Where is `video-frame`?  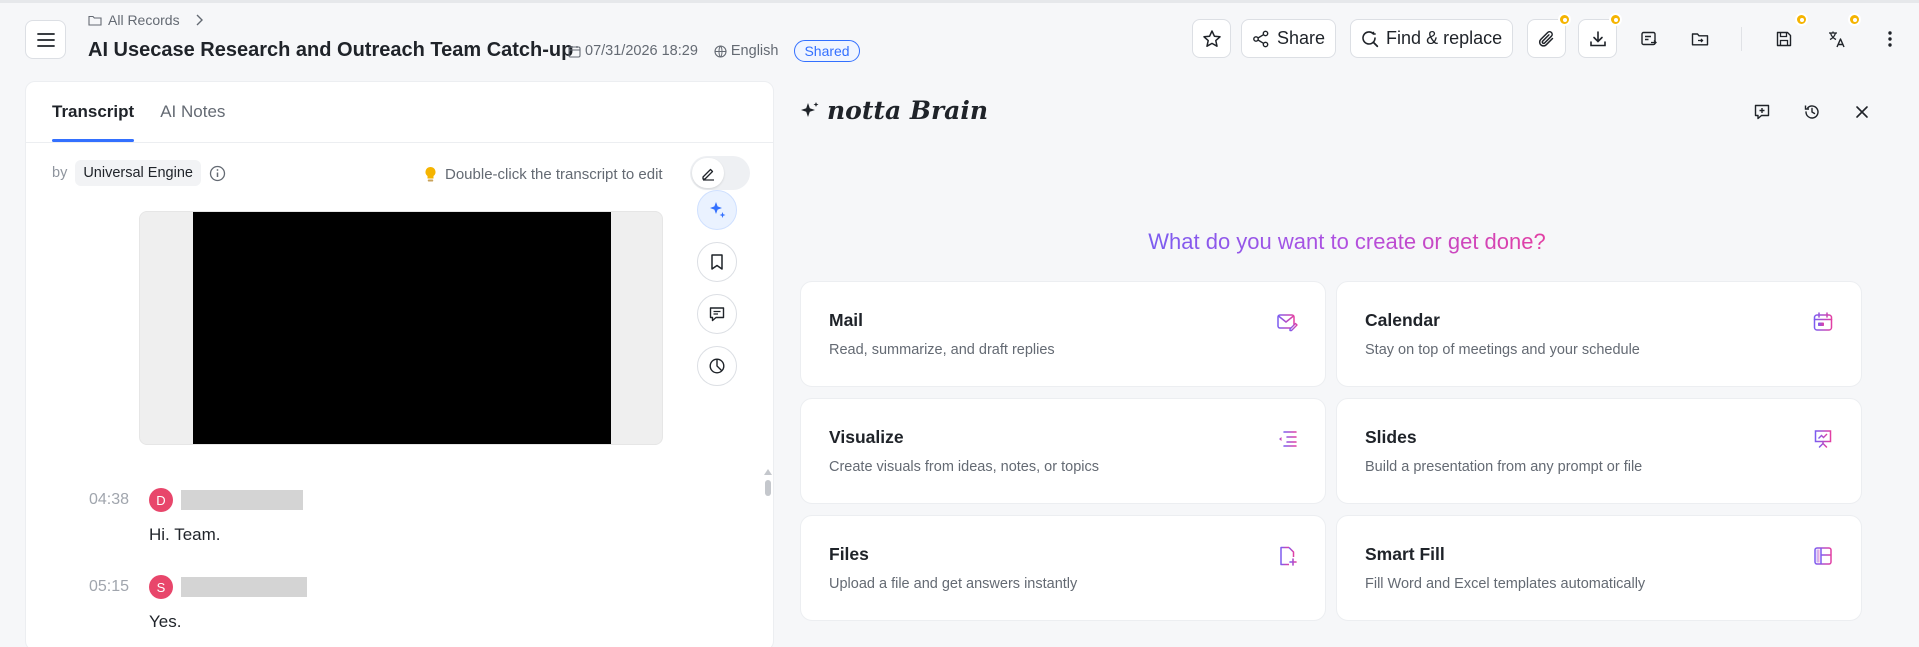 video-frame is located at coordinates (402, 328).